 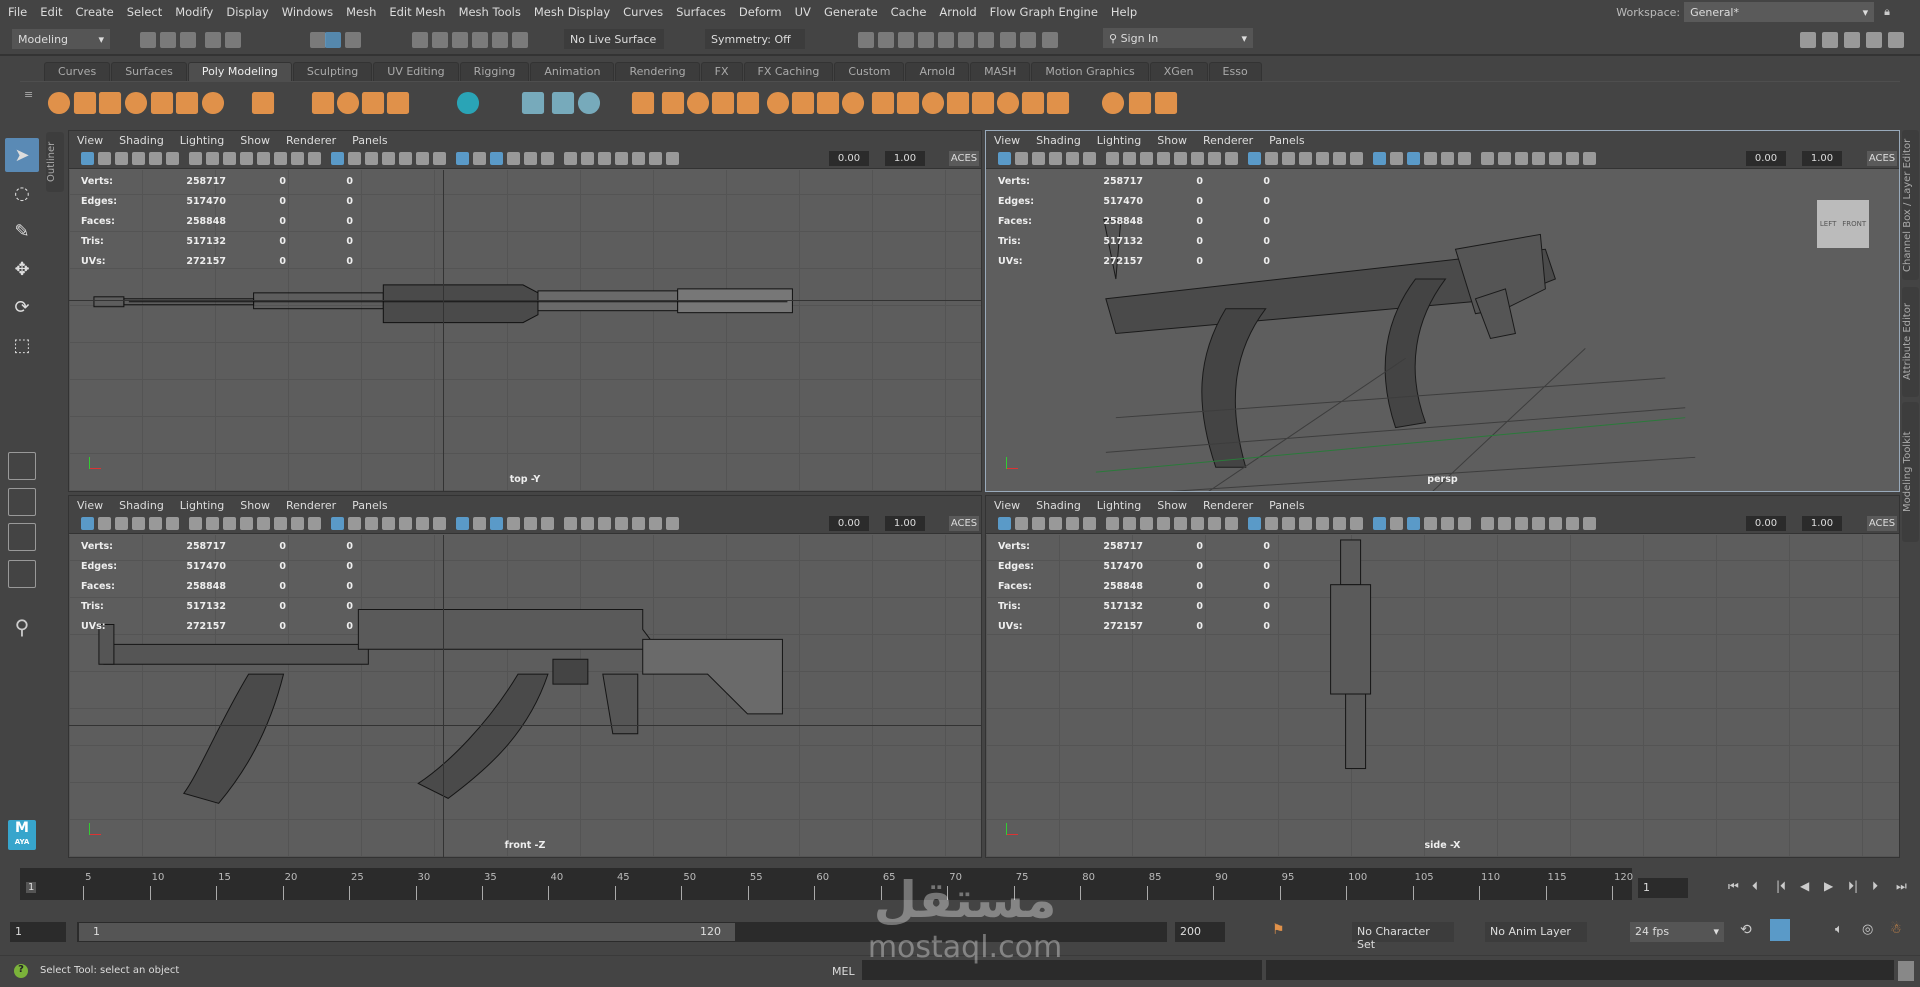 What do you see at coordinates (22, 627) in the screenshot?
I see `search-icon: ⚲` at bounding box center [22, 627].